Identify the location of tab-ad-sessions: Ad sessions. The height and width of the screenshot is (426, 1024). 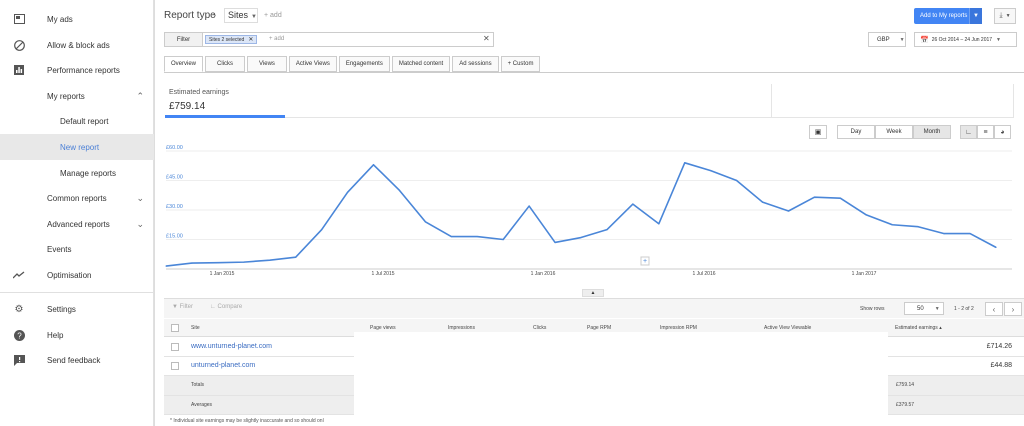
(475, 64).